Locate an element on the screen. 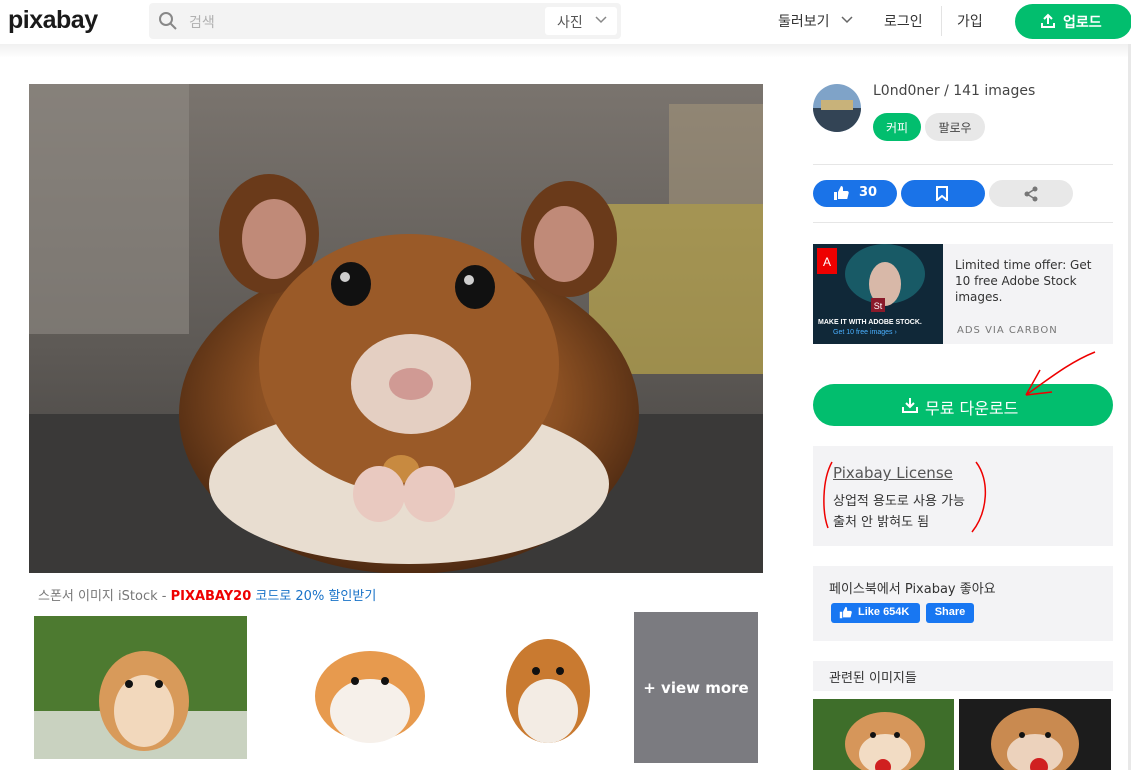 Image resolution: width=1131 pixels, height=770 pixels. bookmark-icon is located at coordinates (942, 193).